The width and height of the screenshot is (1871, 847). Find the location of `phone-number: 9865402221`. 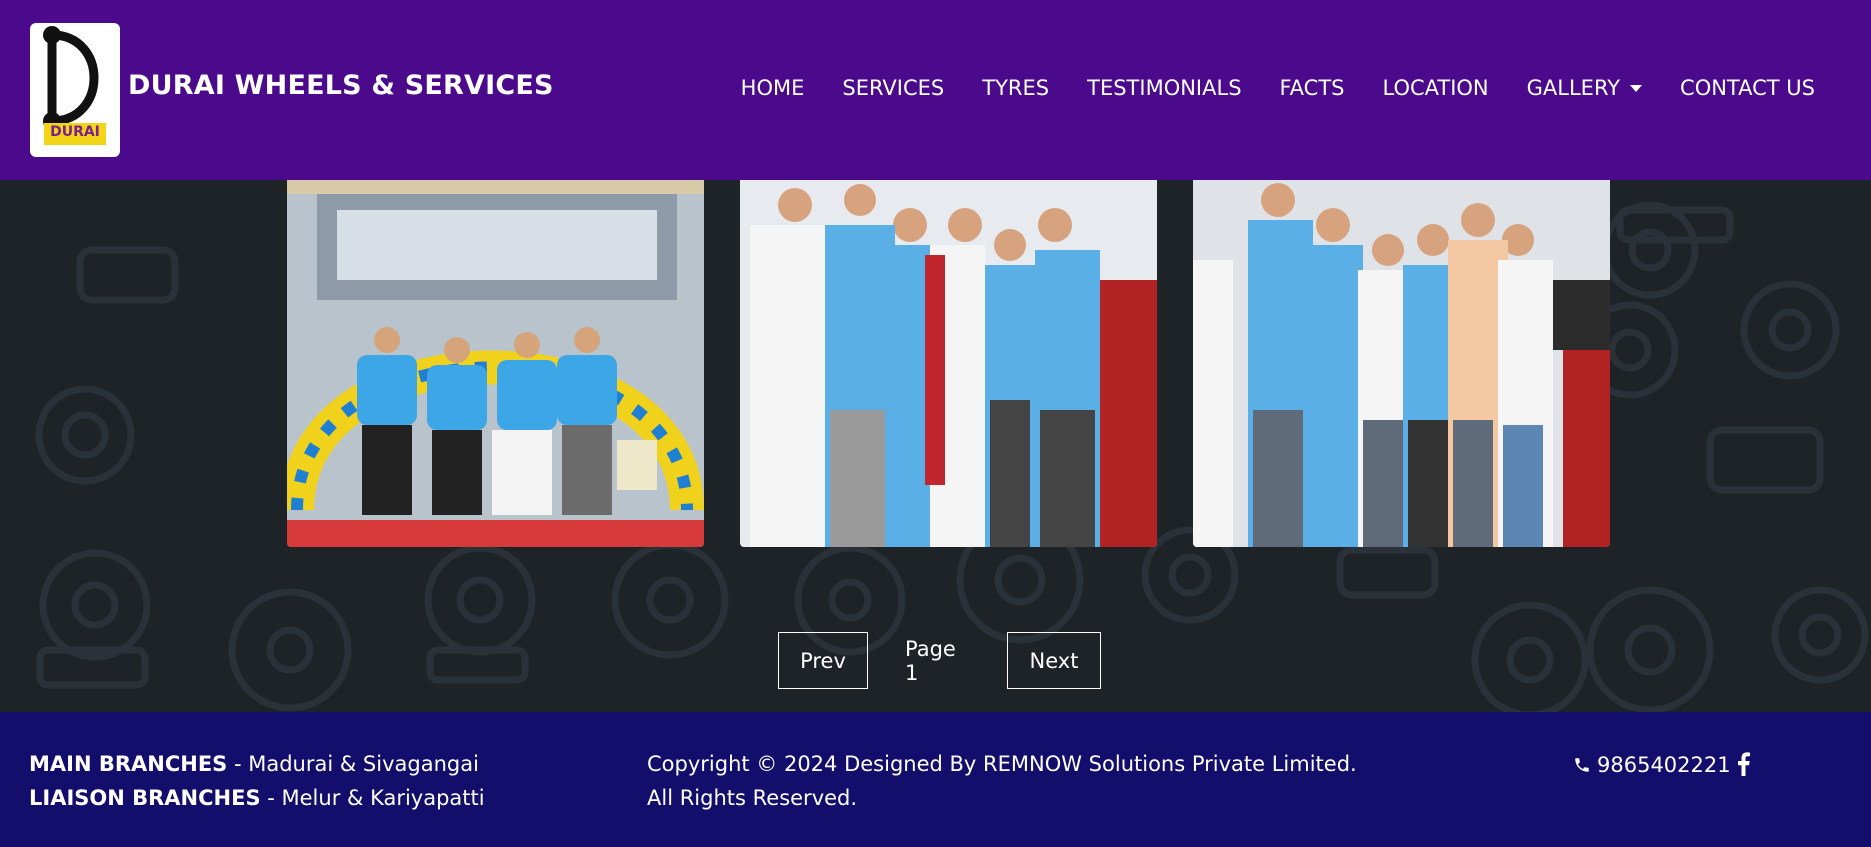

phone-number: 9865402221 is located at coordinates (1664, 765).